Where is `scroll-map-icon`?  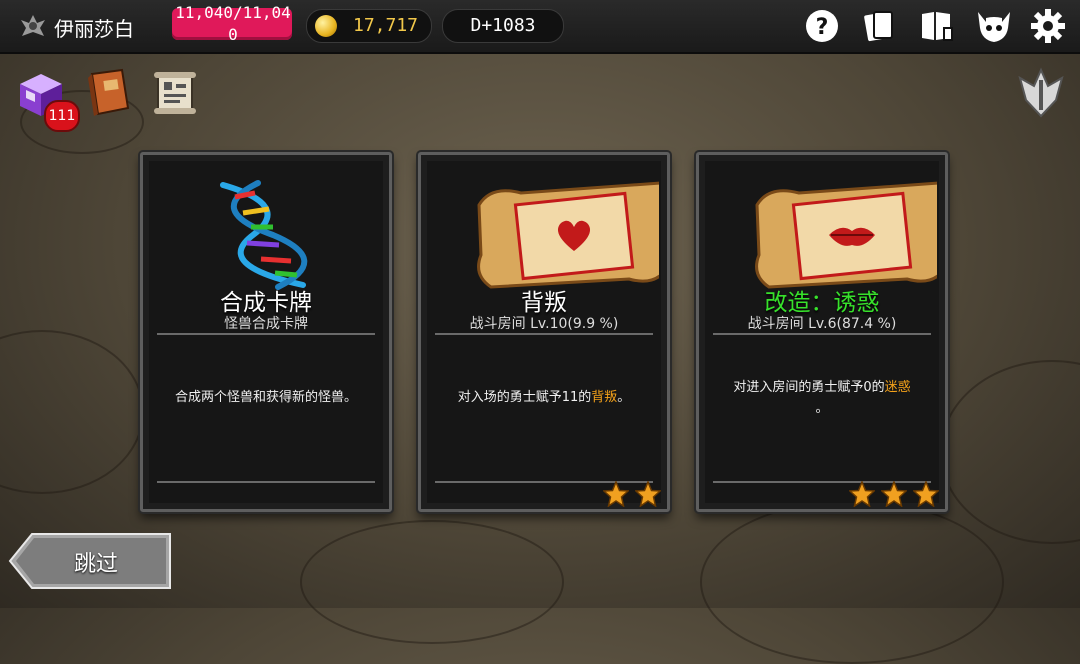 scroll-map-icon is located at coordinates (175, 93).